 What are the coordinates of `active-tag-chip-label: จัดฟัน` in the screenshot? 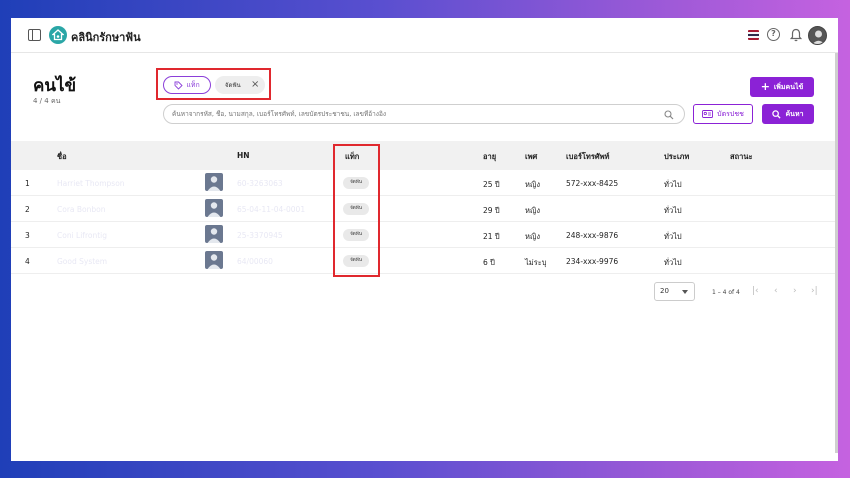 It's located at (233, 85).